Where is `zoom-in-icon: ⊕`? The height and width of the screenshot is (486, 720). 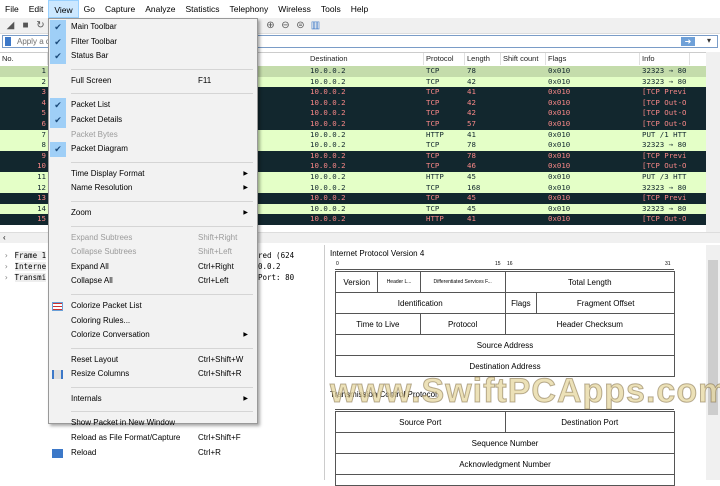 zoom-in-icon: ⊕ is located at coordinates (270, 25).